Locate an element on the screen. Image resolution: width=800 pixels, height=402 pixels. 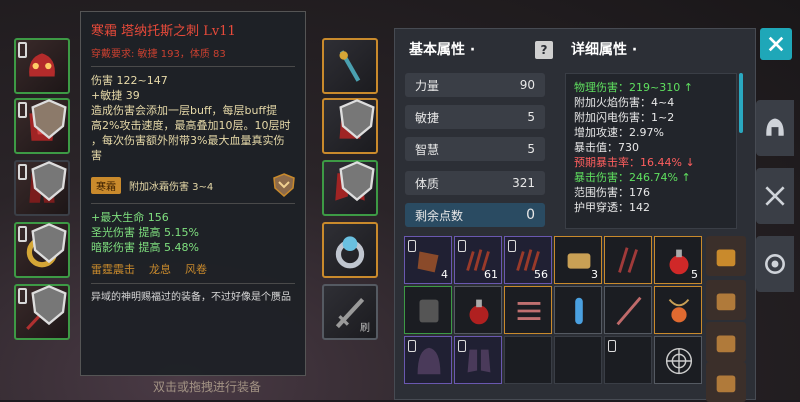
equip-slot-gloves is located at coordinates (350, 126).